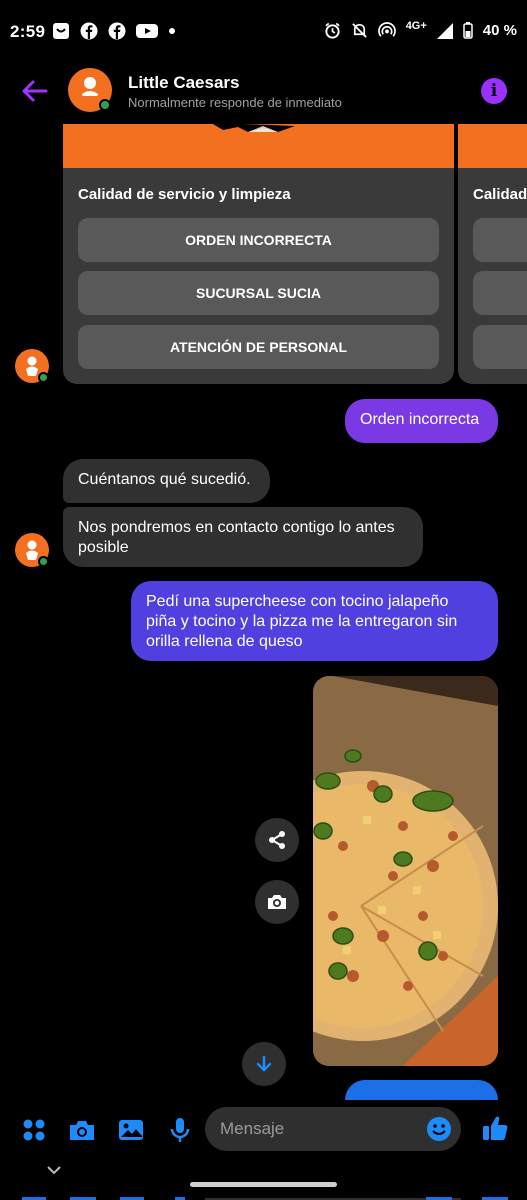  Describe the element at coordinates (421, 421) in the screenshot. I see `message-sent: Orden incorrecta` at that location.